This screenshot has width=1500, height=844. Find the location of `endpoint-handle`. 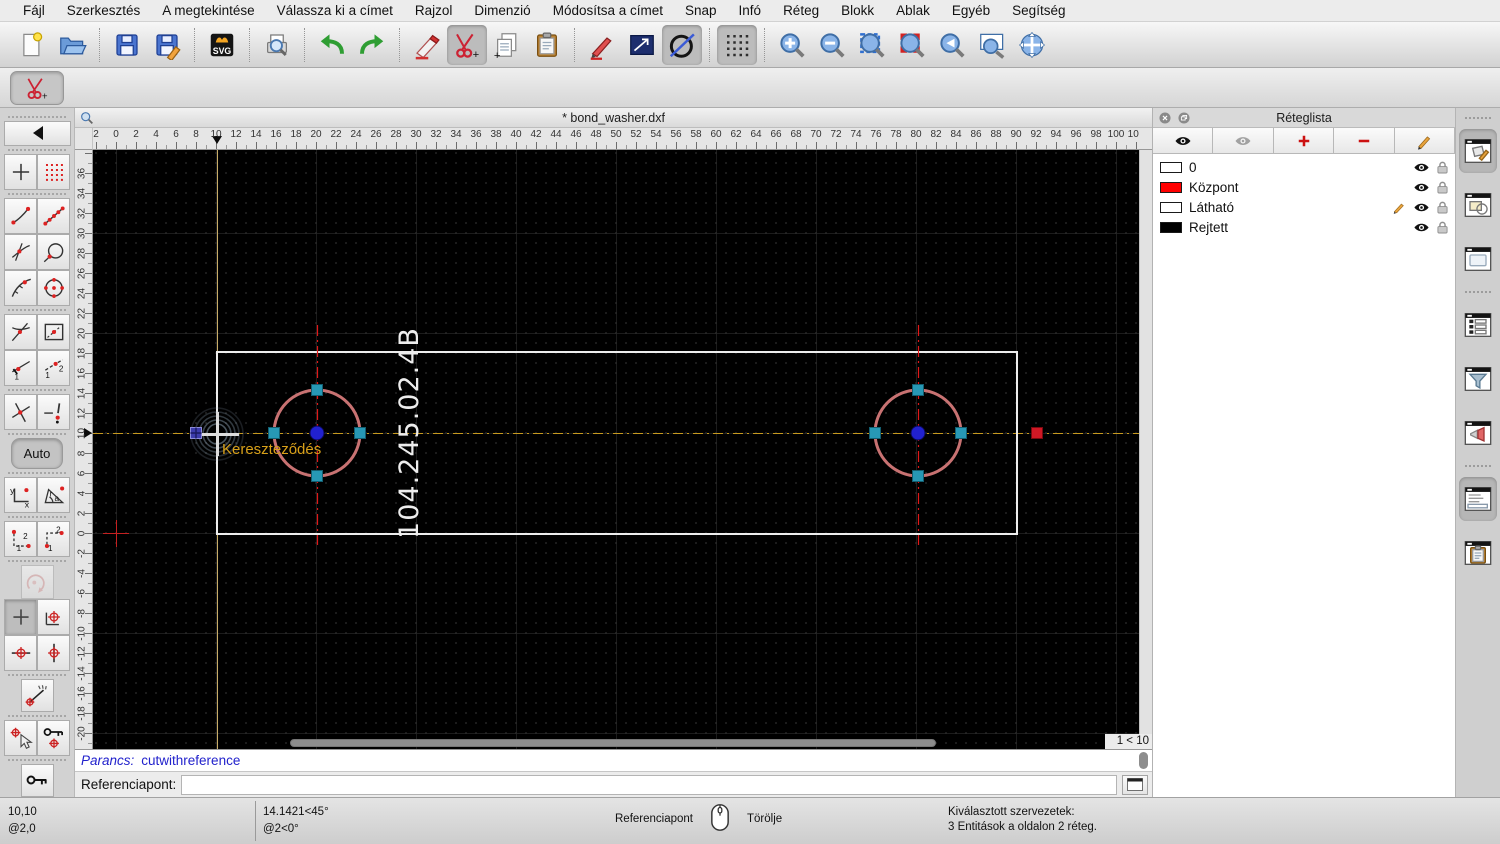

endpoint-handle is located at coordinates (1037, 433).